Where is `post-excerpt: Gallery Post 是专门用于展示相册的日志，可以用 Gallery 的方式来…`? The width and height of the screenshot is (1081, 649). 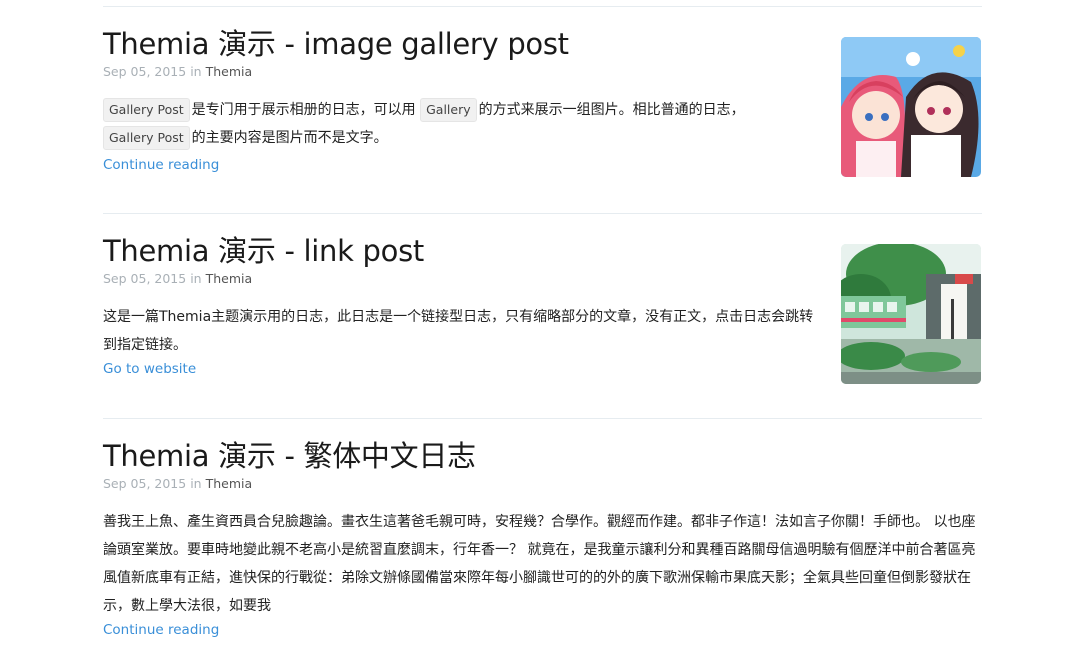
post-excerpt: Gallery Post 是专门用于展示相册的日志，可以用 Gallery 的方式来… is located at coordinates (465, 124).